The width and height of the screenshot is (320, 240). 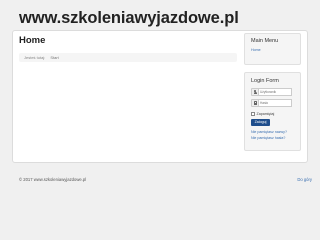 What do you see at coordinates (265, 114) in the screenshot?
I see `remember-label: Zapamiętaj` at bounding box center [265, 114].